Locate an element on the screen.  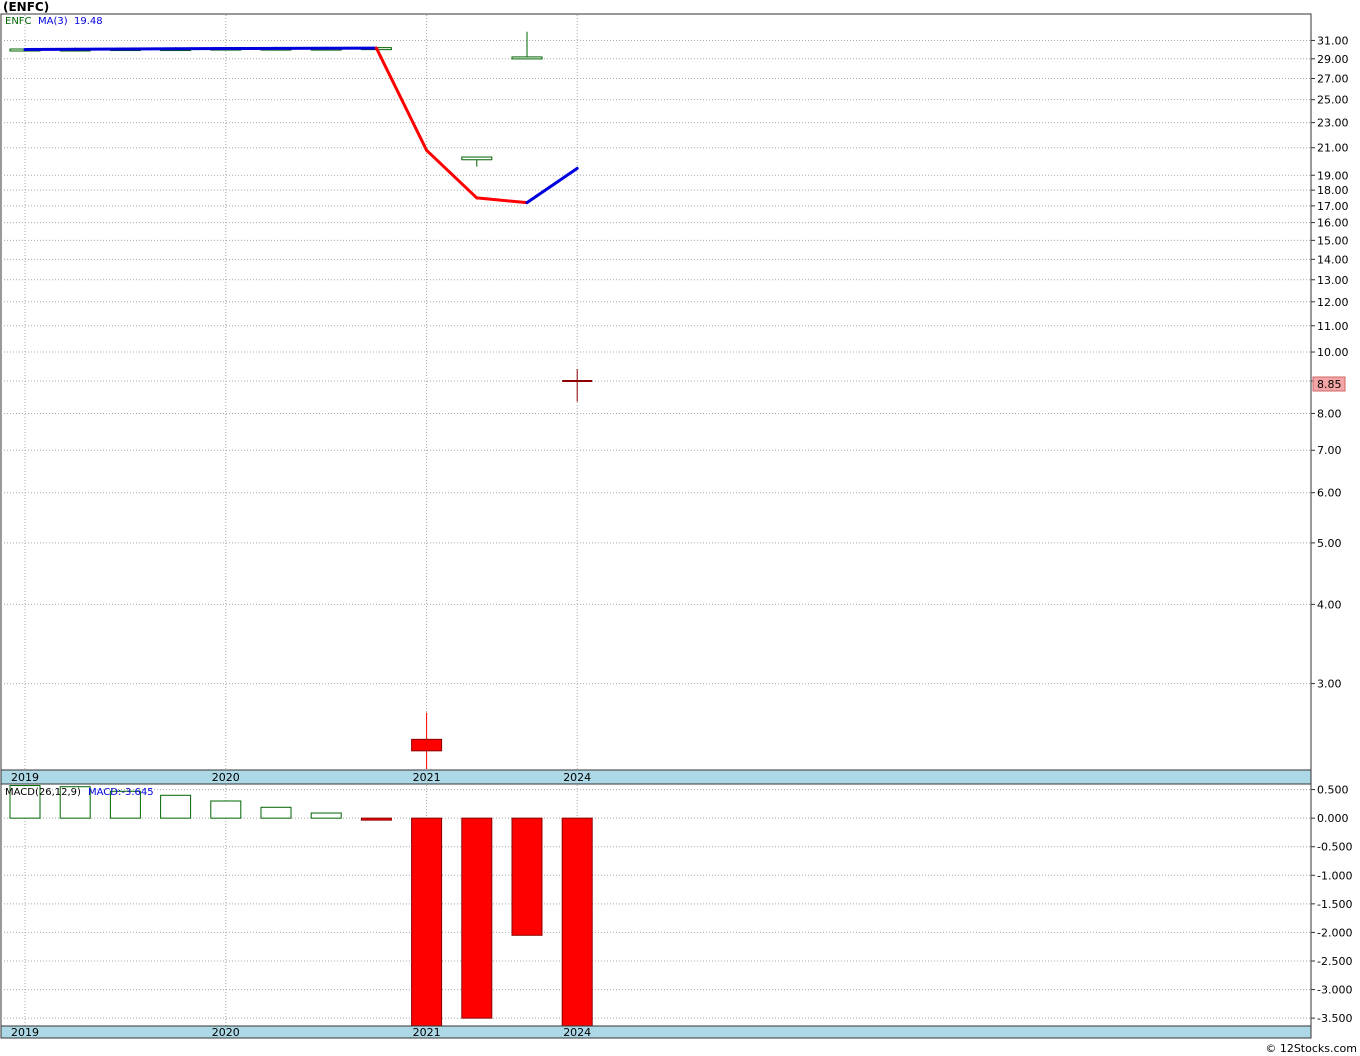
price-tick-label: 31.00 is located at coordinates (1333, 40).